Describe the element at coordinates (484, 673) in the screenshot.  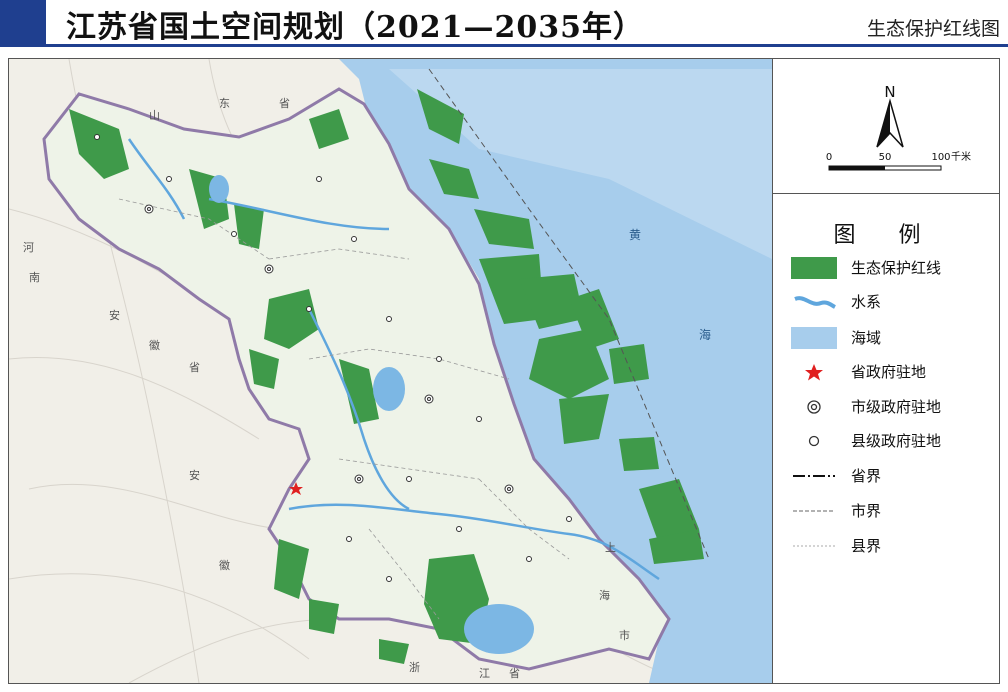
I see `map-label-zhejiang-2: 江` at that location.